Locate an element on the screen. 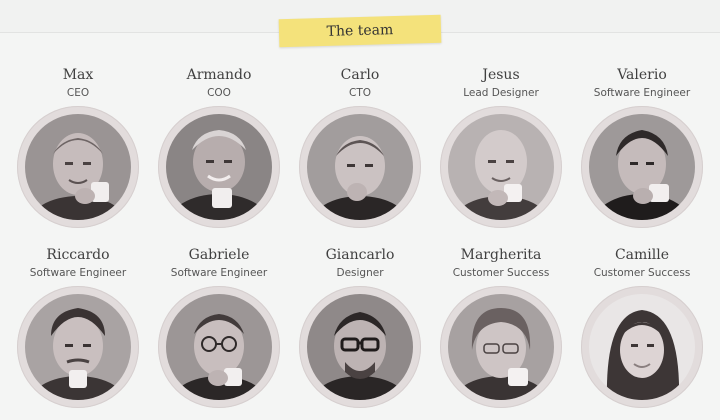 This screenshot has height=420, width=720. team-member-card: Carlo CTO is located at coordinates (360, 147).